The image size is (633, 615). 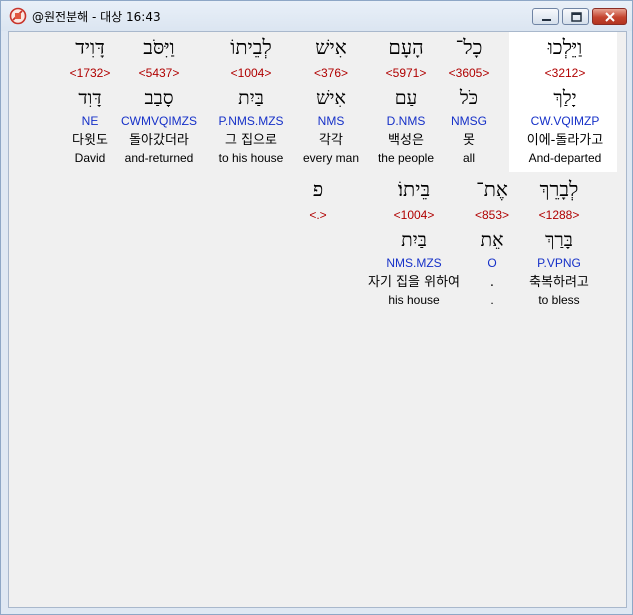 What do you see at coordinates (414, 263) in the screenshot?
I see `morphology-code: NMS.MZS` at bounding box center [414, 263].